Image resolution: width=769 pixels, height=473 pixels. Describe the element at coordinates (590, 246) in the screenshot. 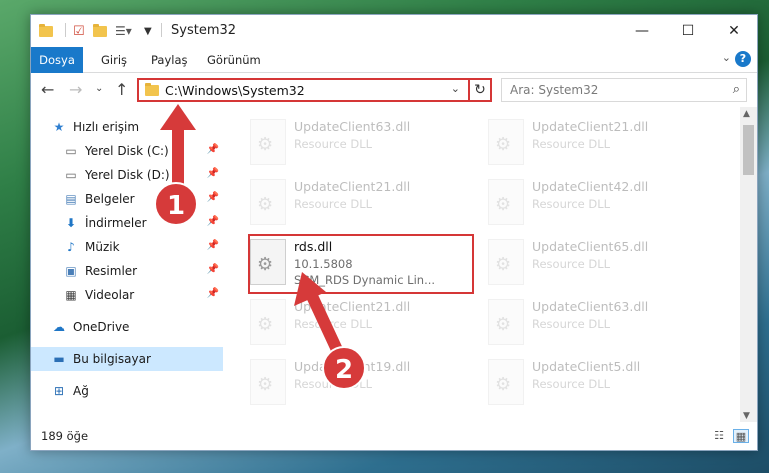

I see `file-name: UpdateClient65.dll` at that location.